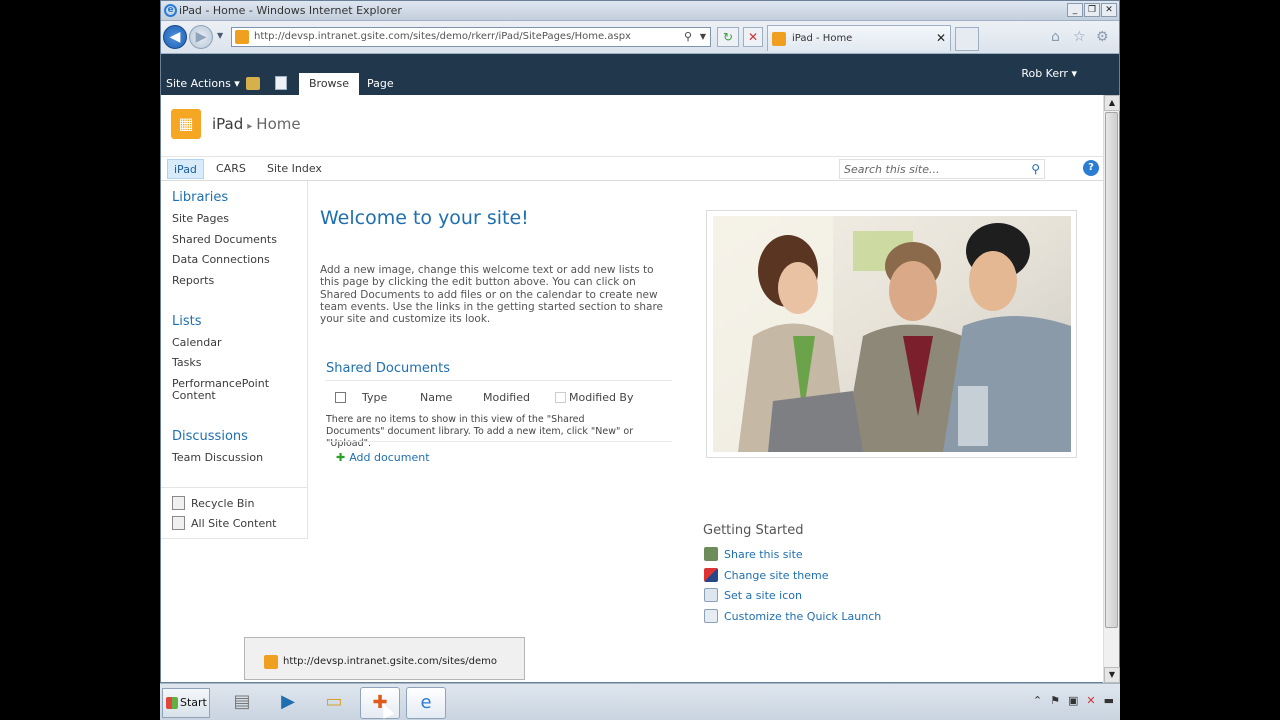  What do you see at coordinates (436, 397) in the screenshot?
I see `col-header-name: Name` at bounding box center [436, 397].